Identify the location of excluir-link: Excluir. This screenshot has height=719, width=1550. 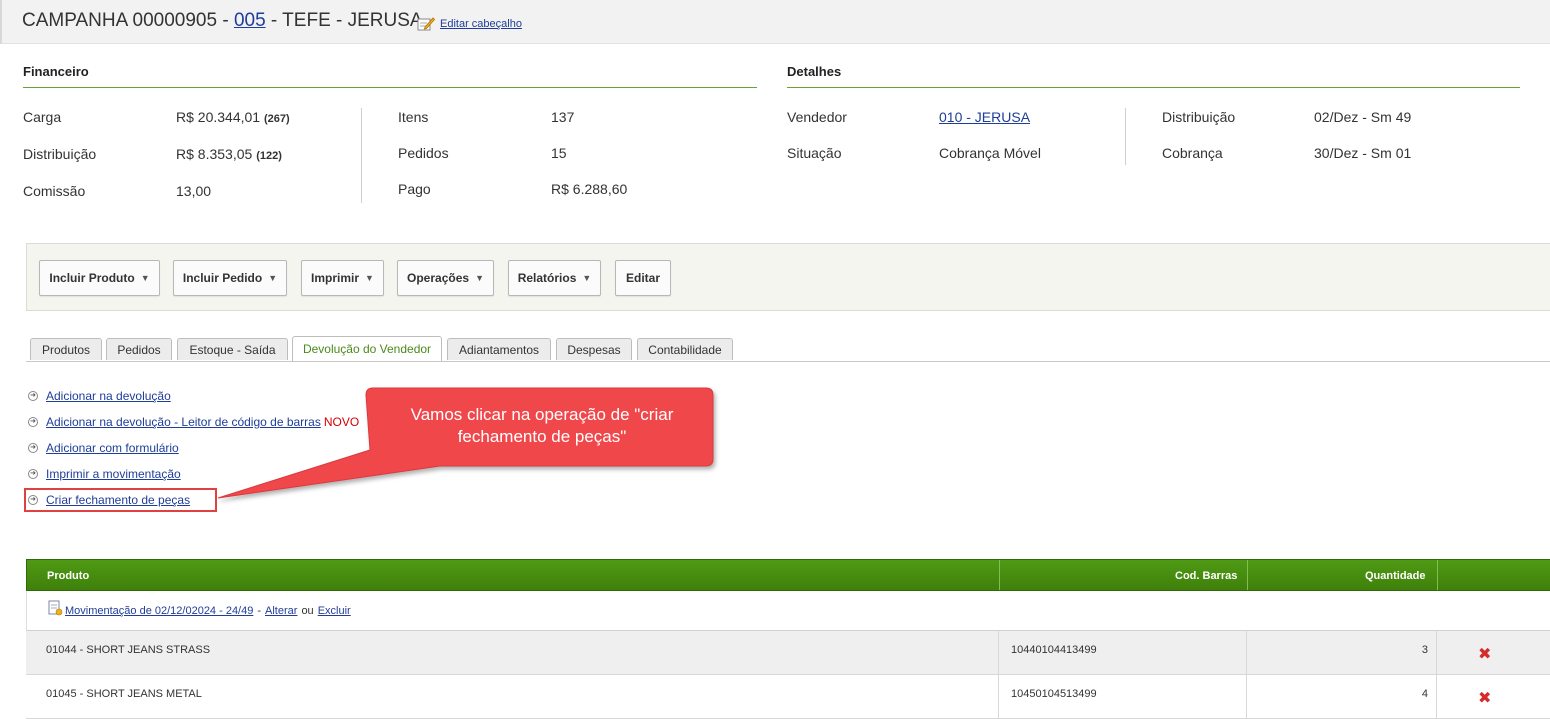
(334, 611).